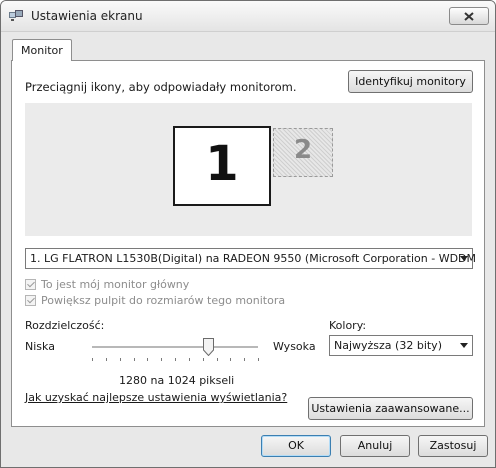 Image resolution: width=496 pixels, height=468 pixels. What do you see at coordinates (175, 347) in the screenshot?
I see `resolution-slider-track` at bounding box center [175, 347].